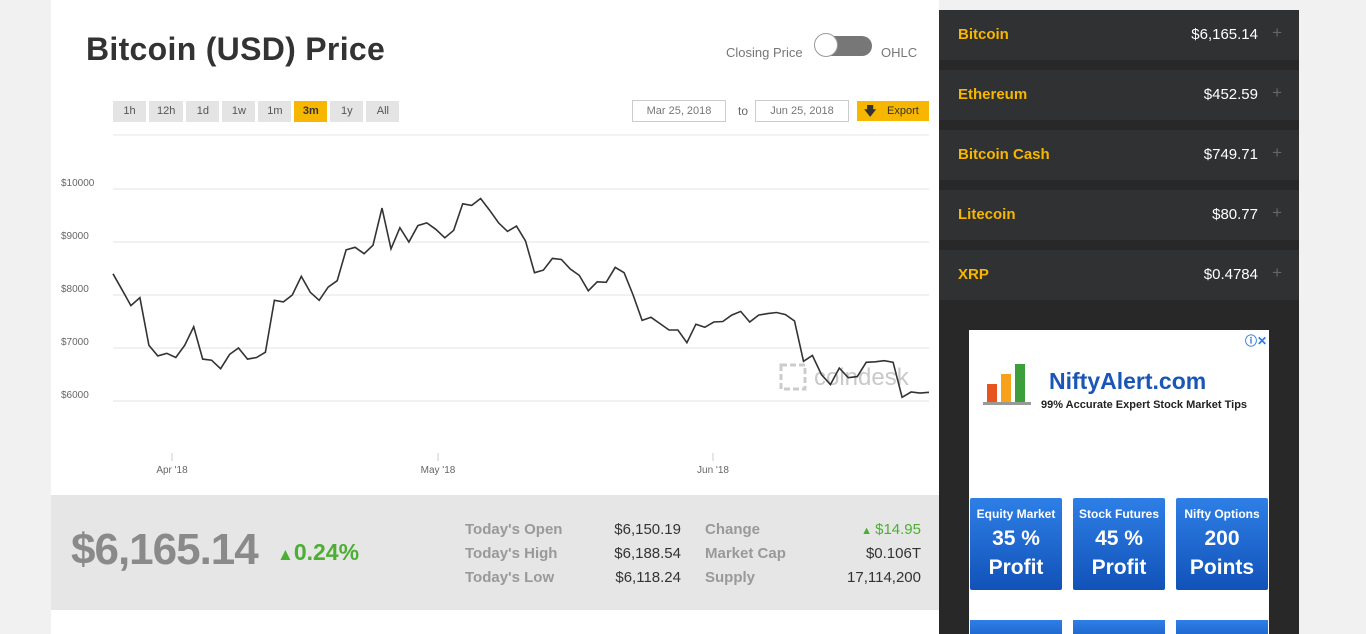 This screenshot has height=634, width=1366. Describe the element at coordinates (1119, 275) in the screenshot. I see `coin-row-xrp: XRP $0.4784 +` at that location.